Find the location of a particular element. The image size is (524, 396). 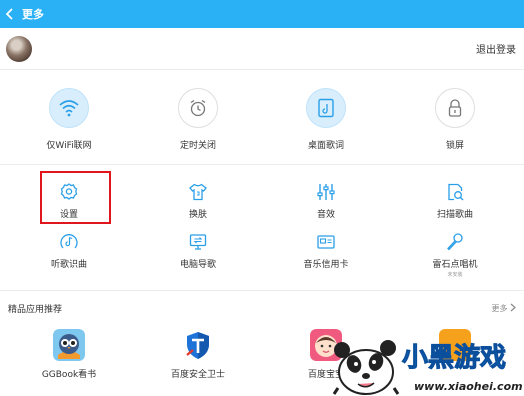

app-label: 百度安全卫士 is located at coordinates (197, 375).